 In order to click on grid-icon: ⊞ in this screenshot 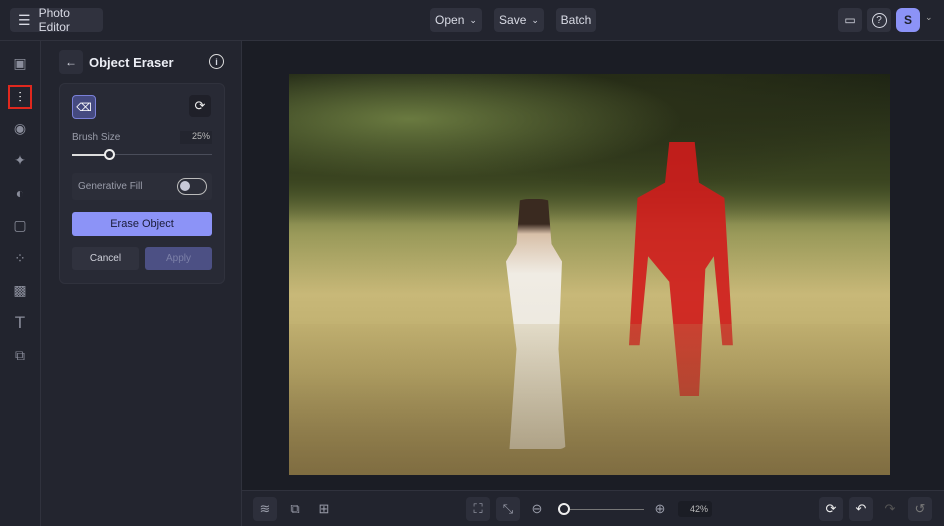, I will do `click(324, 509)`.